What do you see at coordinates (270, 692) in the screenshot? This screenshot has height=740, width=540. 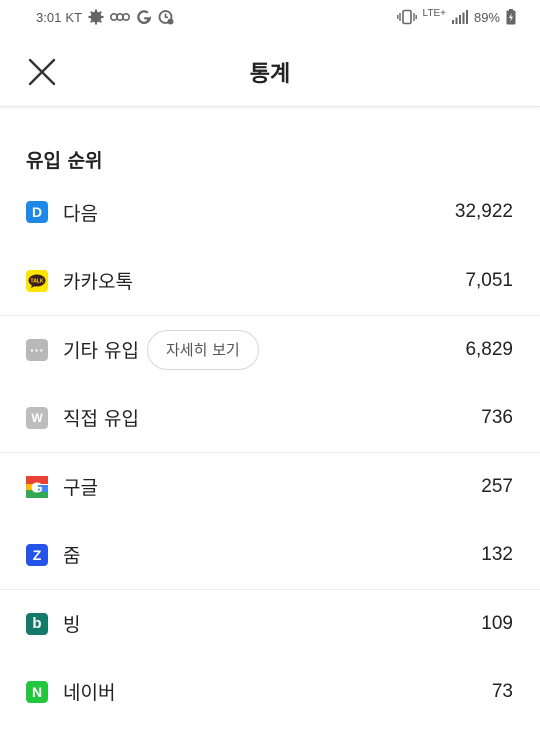 I see `list-item-naver: N 네이버 73` at bounding box center [270, 692].